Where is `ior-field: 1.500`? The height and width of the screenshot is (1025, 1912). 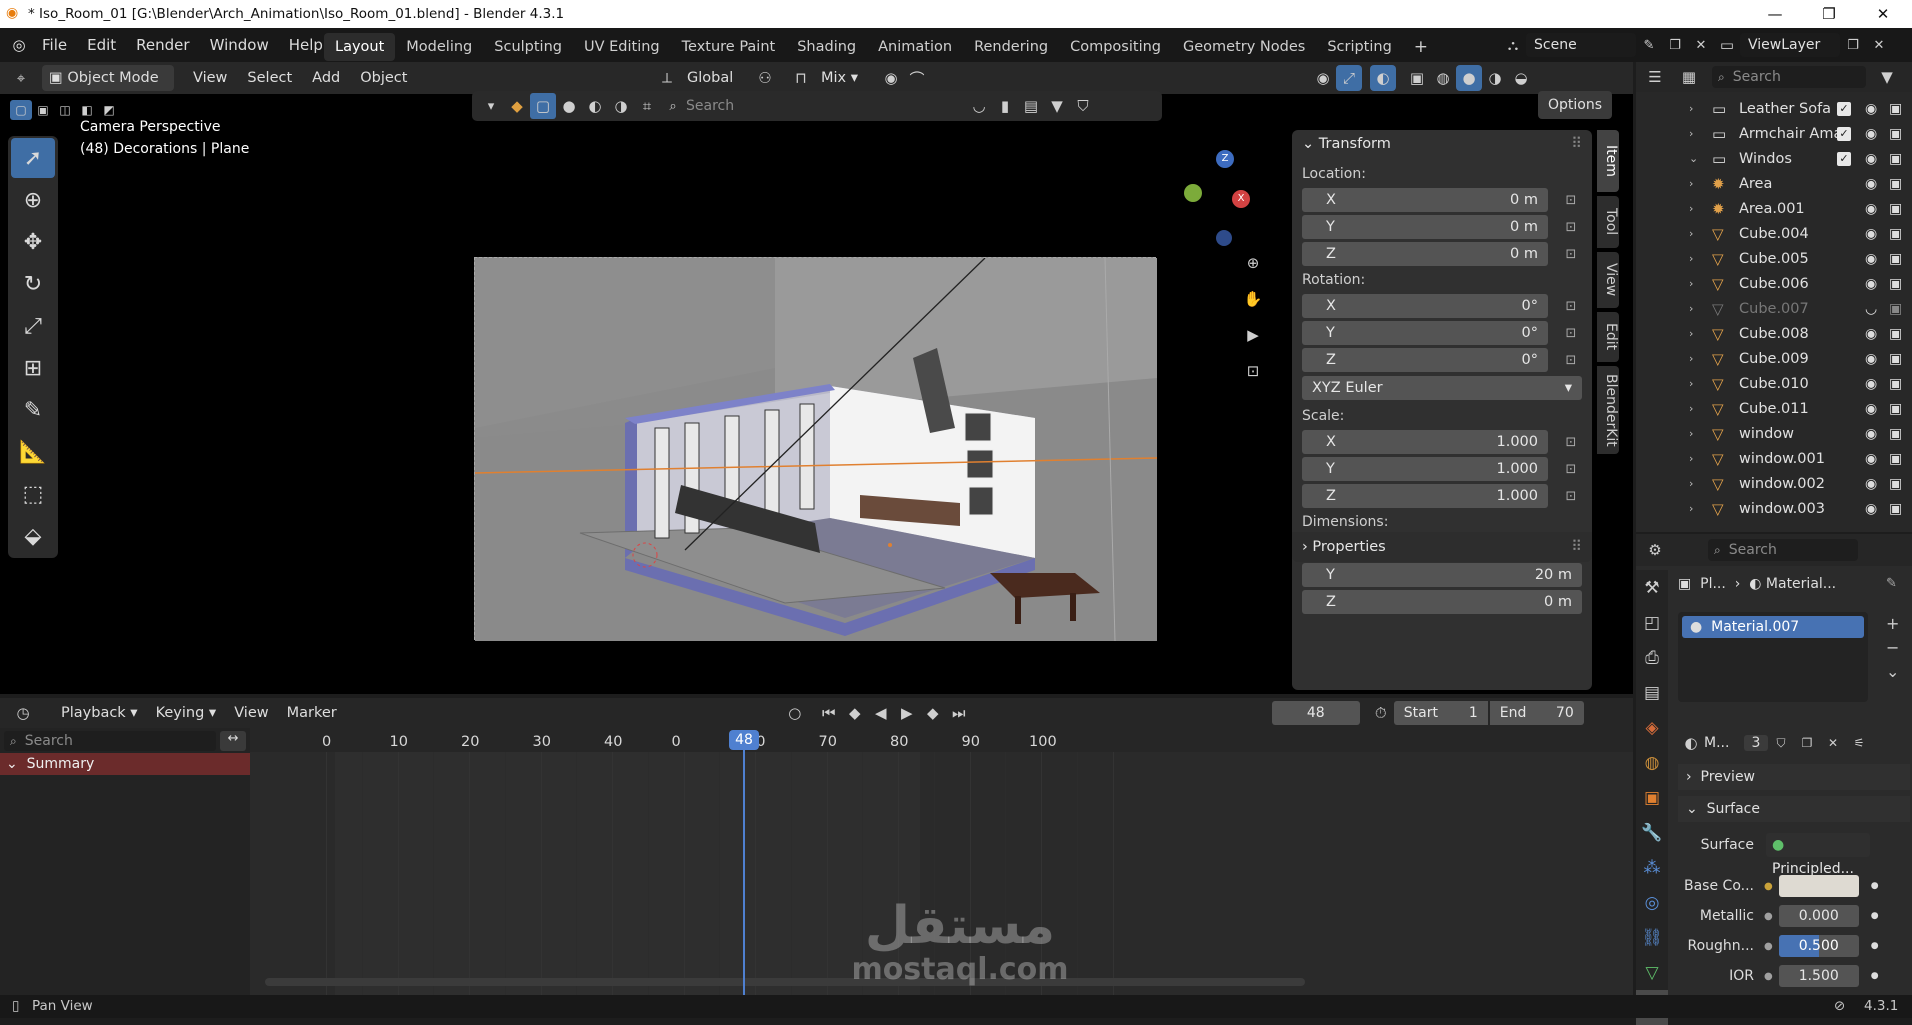
ior-field: 1.500 is located at coordinates (1818, 976).